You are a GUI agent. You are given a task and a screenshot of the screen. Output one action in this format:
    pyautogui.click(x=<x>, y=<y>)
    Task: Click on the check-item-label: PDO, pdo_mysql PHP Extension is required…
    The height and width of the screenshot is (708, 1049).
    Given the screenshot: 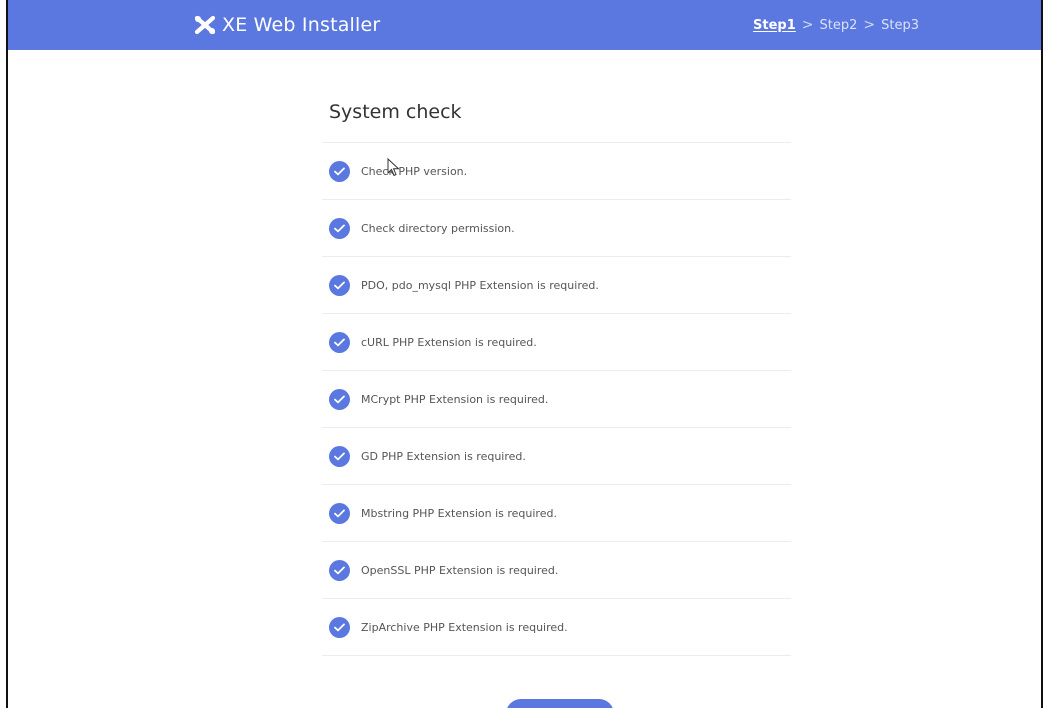 What is the action you would take?
    pyautogui.click(x=480, y=285)
    